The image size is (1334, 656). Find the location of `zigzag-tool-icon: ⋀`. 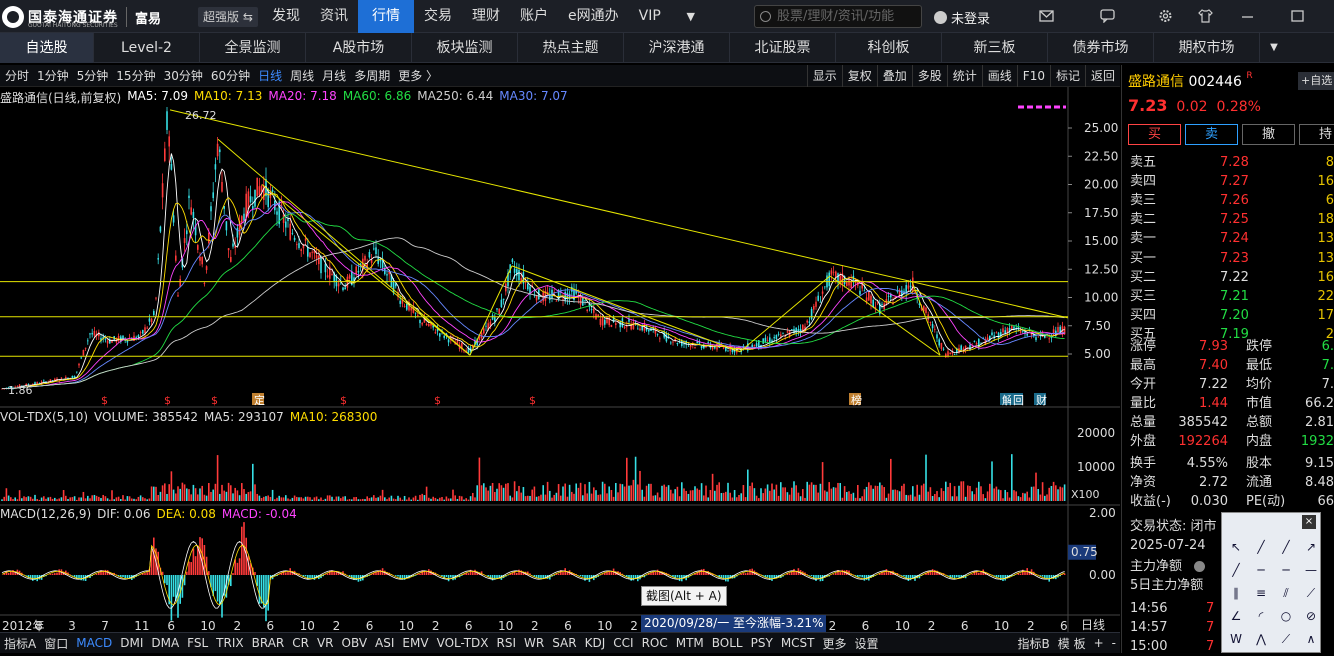

zigzag-tool-icon: ⋀ is located at coordinates (1261, 639).